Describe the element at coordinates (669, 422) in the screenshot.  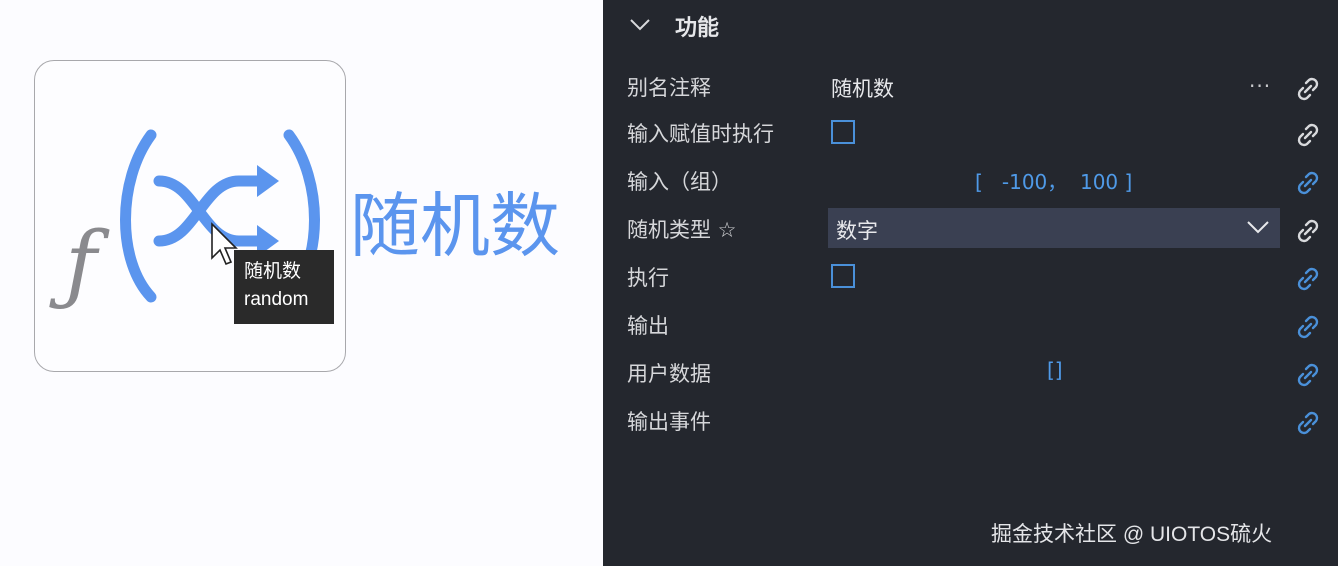
I see `row-label: 输出事件` at that location.